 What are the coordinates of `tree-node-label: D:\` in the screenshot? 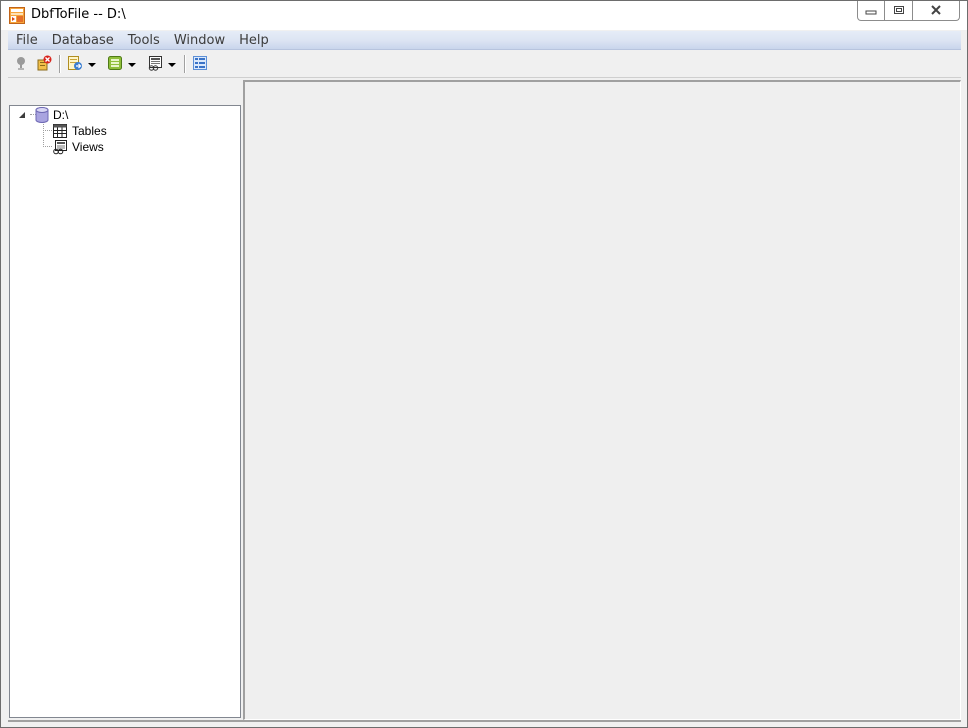 It's located at (61, 115).